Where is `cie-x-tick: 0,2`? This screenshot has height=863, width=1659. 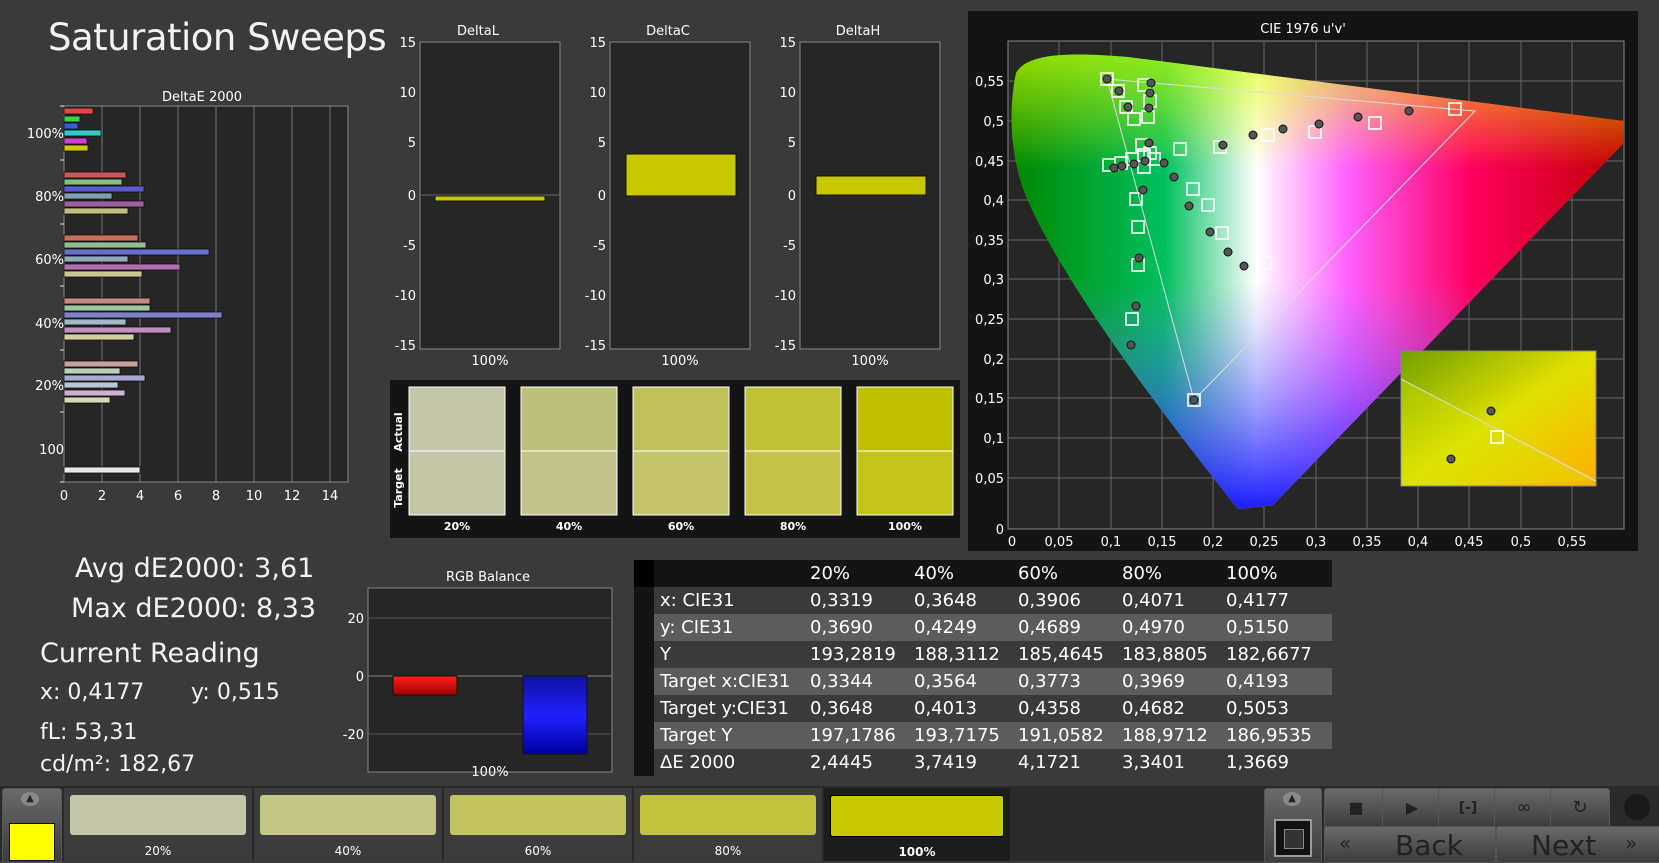 cie-x-tick: 0,2 is located at coordinates (1213, 542).